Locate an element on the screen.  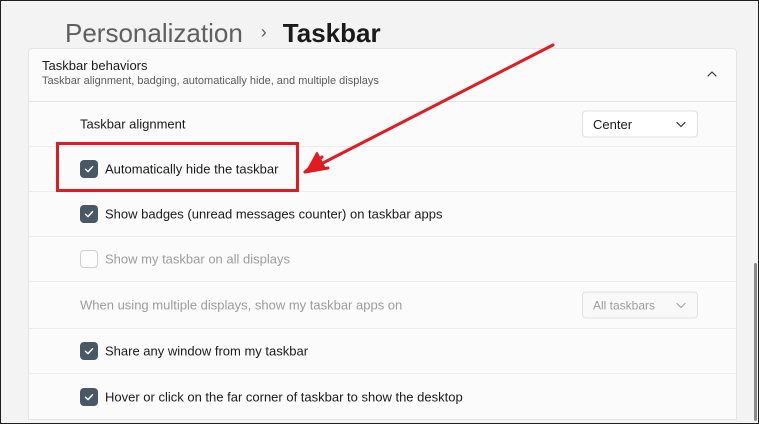
all-displays-row: Show my taskbar on all displays is located at coordinates (382, 259).